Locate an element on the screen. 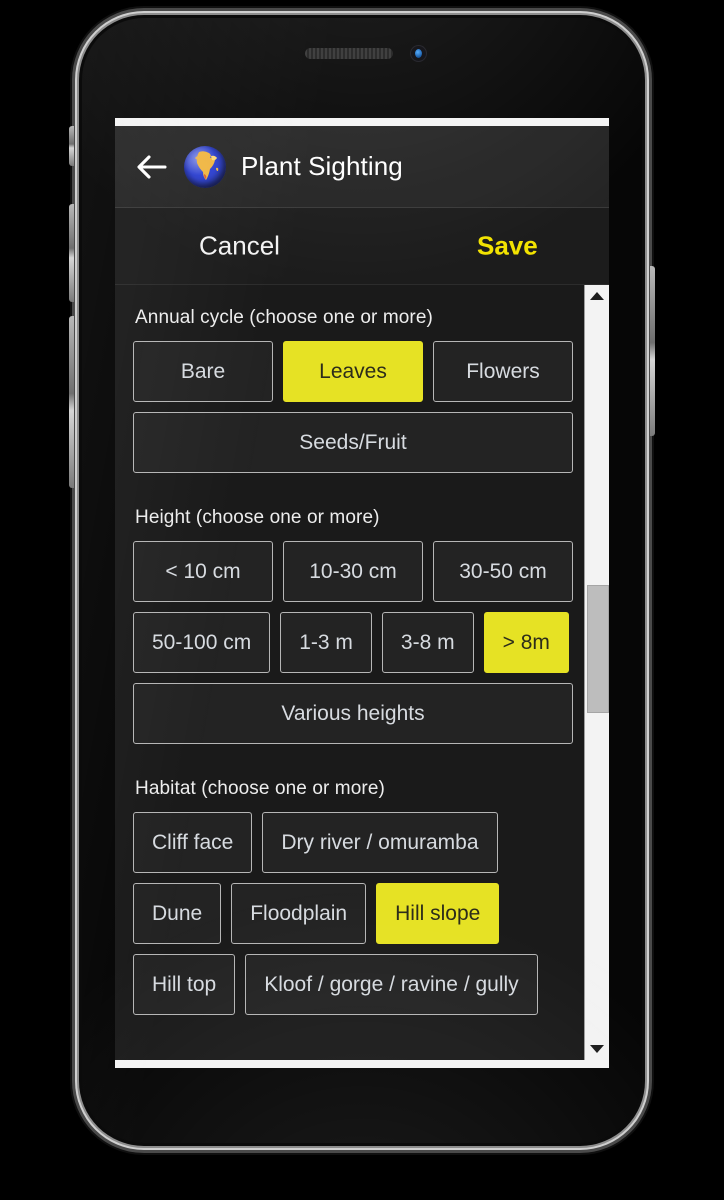 Image resolution: width=724 pixels, height=1200 pixels. chip-row: Hill top Kloof / gorge / ravine / gully is located at coordinates (353, 984).